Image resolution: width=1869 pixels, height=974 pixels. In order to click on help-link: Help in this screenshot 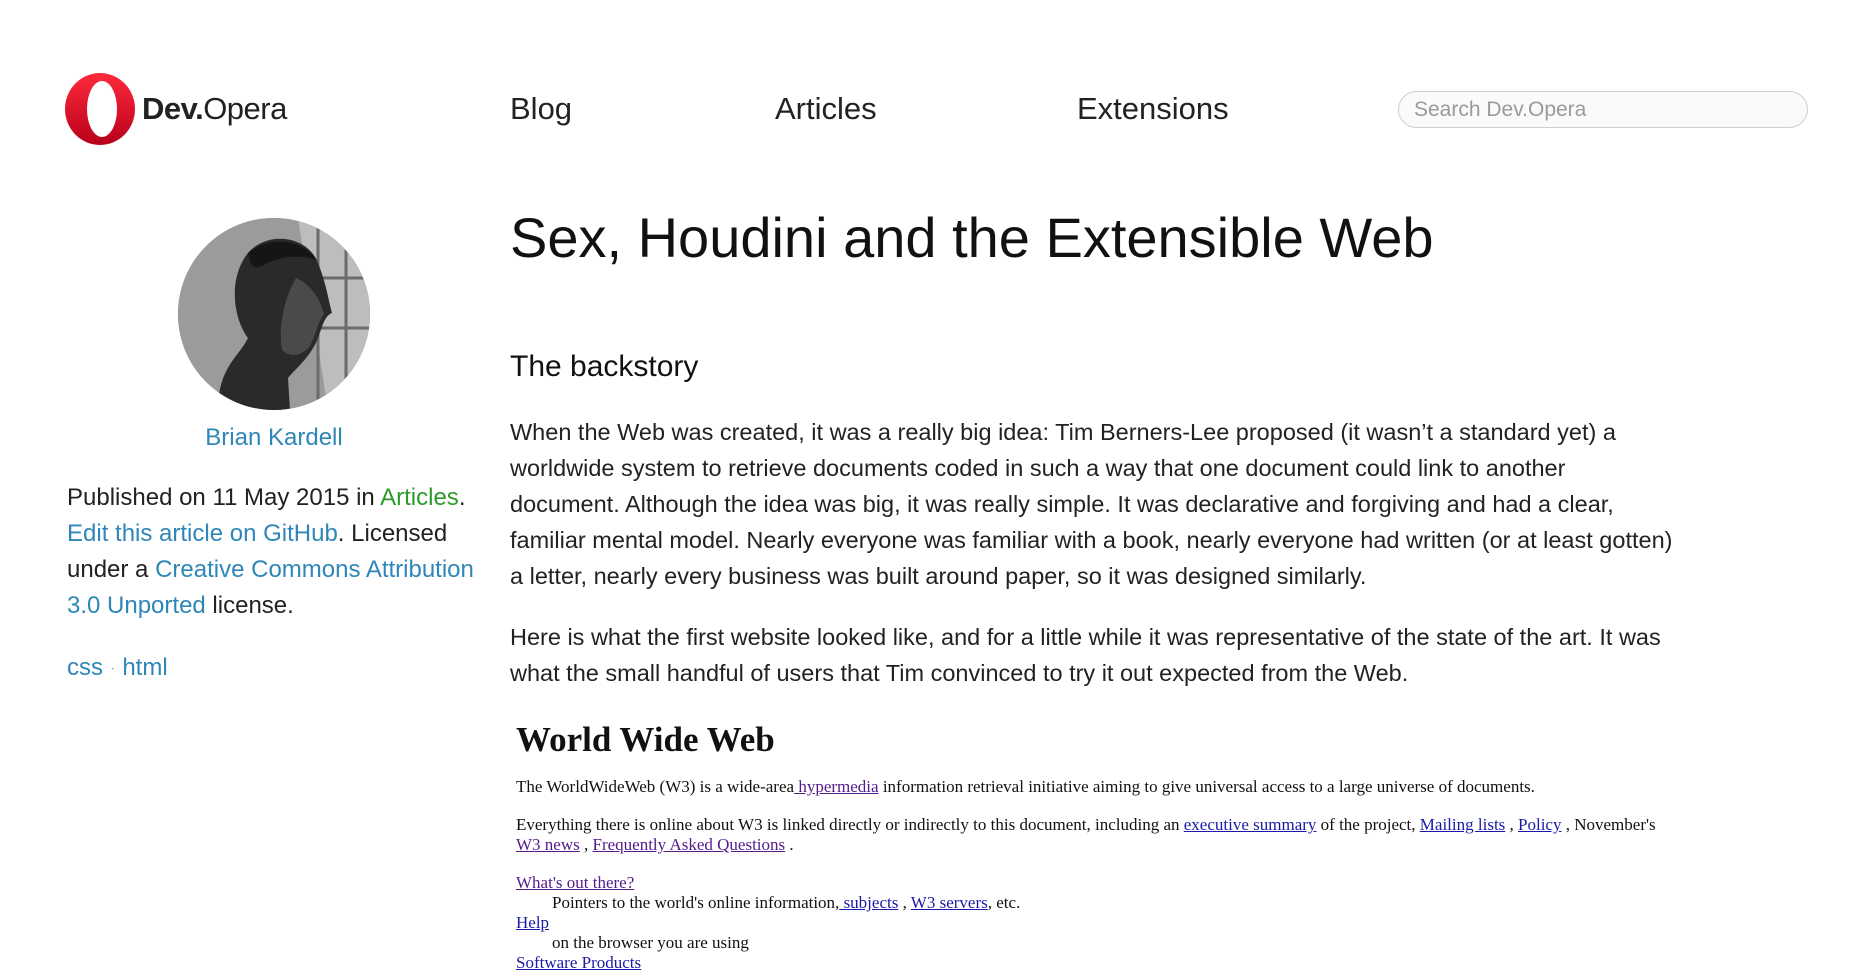, I will do `click(533, 922)`.